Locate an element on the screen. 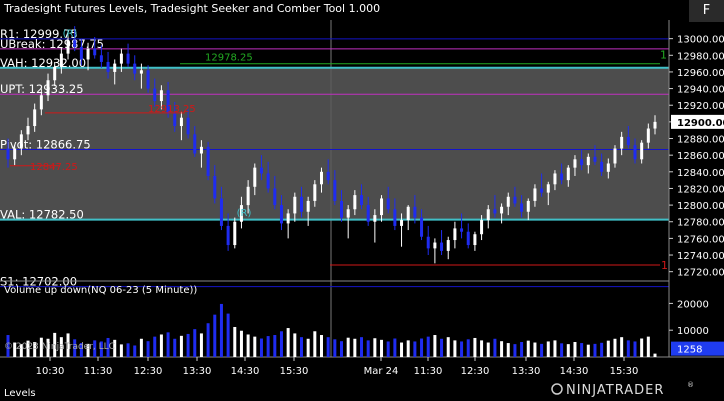 The width and height of the screenshot is (724, 401). stop-count-label: 1 is located at coordinates (664, 265).